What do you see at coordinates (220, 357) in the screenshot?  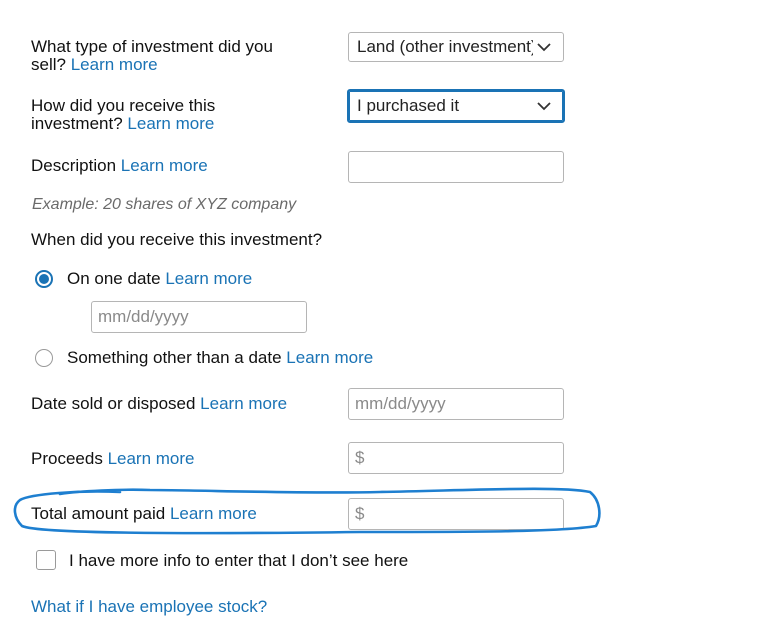 I see `other-than-date-option-label: Something other than a date Learn more` at bounding box center [220, 357].